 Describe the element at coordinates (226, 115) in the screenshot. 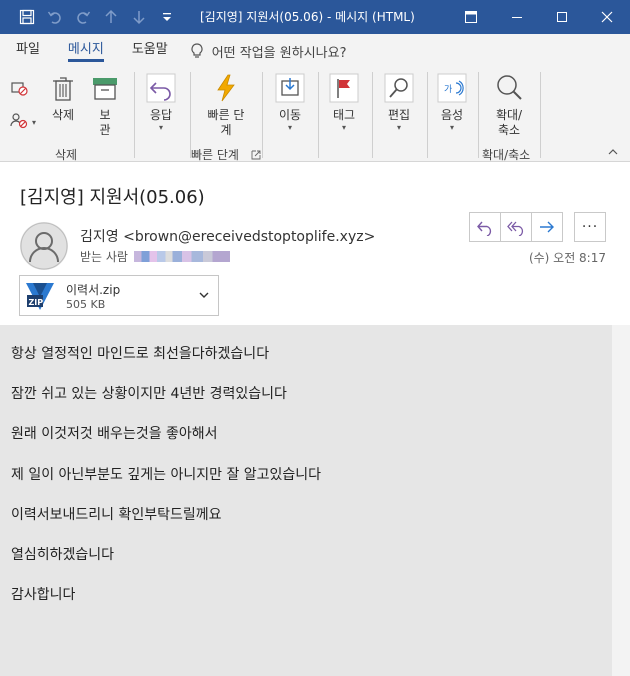

I see `quick-steps-label-1: 빠른 단` at that location.